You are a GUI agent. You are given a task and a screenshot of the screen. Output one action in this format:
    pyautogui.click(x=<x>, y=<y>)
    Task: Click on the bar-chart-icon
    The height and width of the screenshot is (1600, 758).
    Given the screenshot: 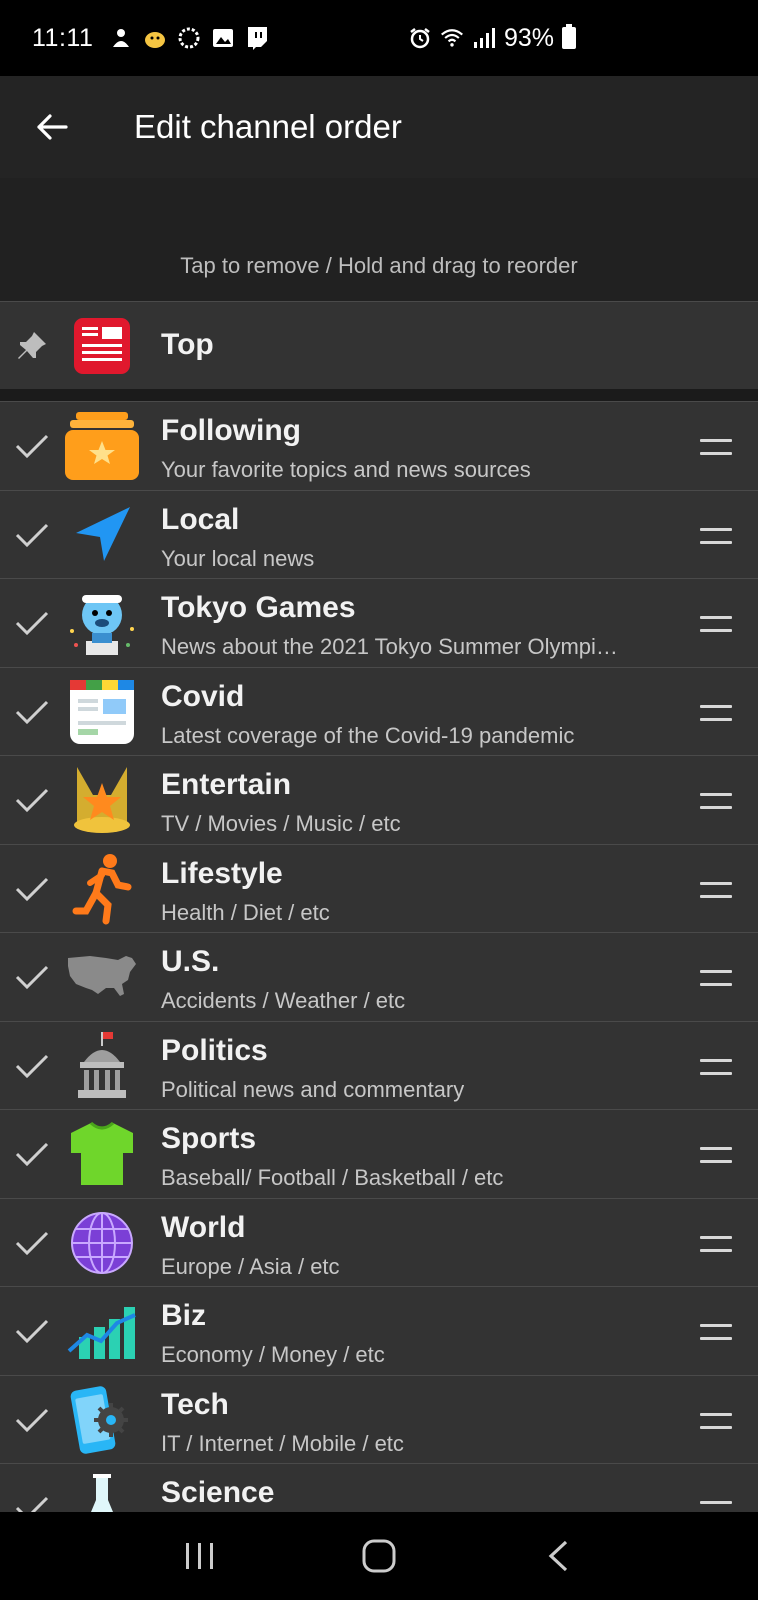 What is the action you would take?
    pyautogui.click(x=102, y=1331)
    